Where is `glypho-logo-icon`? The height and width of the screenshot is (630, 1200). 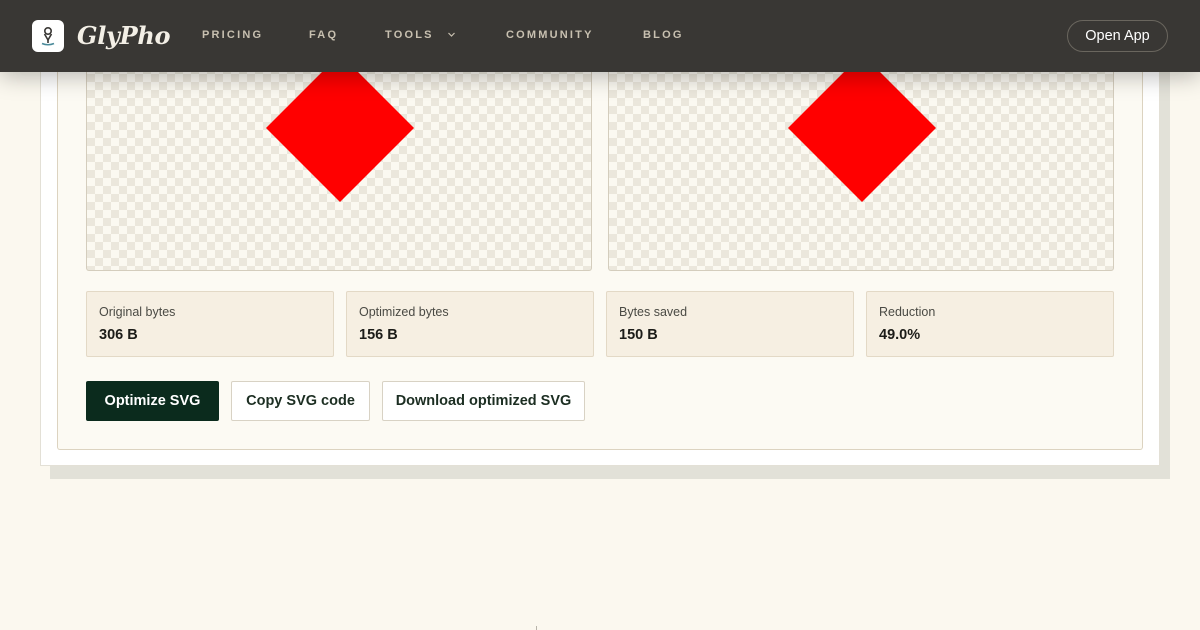
glypho-logo-icon is located at coordinates (48, 36).